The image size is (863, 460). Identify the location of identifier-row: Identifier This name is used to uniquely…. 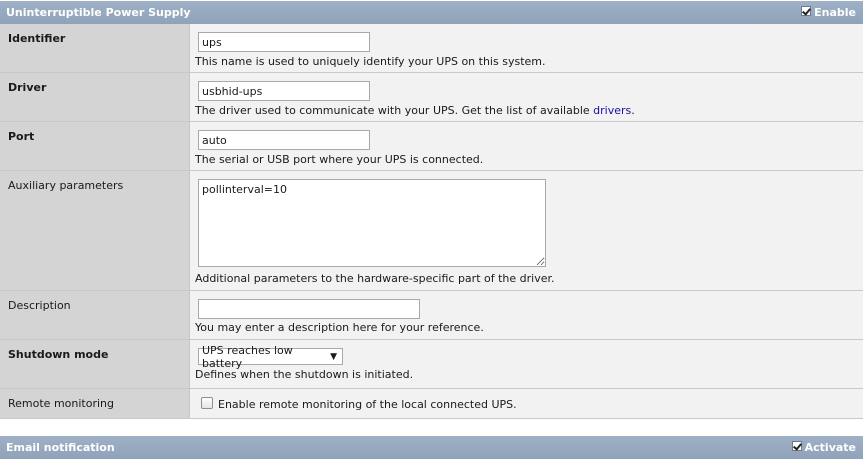
(431, 48).